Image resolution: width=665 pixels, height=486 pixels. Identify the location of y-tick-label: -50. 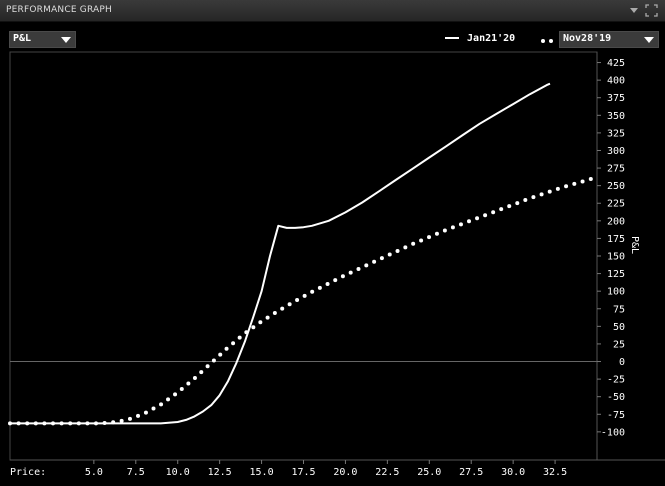
(616, 397).